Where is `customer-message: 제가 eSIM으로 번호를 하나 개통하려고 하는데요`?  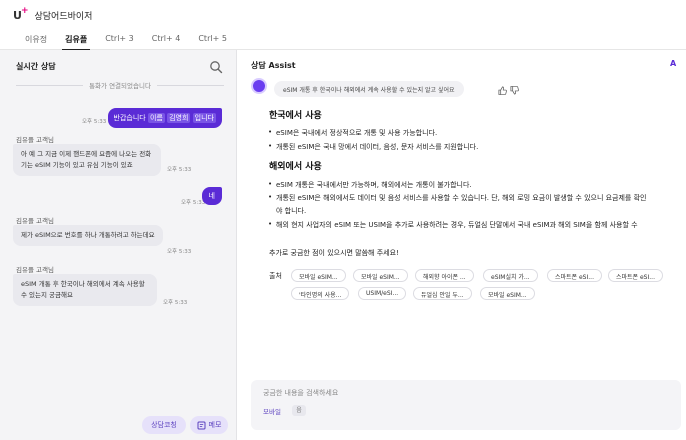
customer-message: 제가 eSIM으로 번호를 하나 개통하려고 하는데요 is located at coordinates (88, 235).